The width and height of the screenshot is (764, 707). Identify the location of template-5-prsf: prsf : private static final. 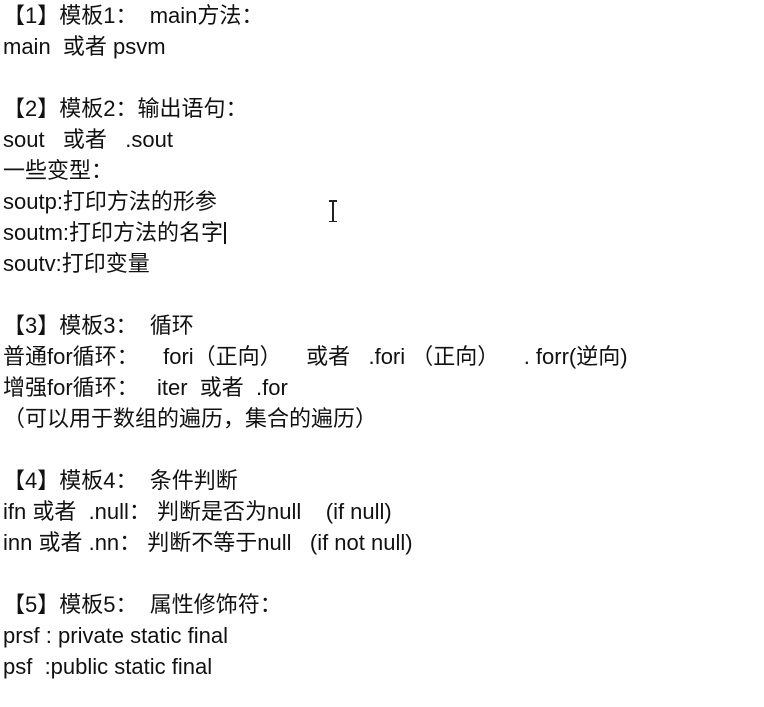
(115, 635).